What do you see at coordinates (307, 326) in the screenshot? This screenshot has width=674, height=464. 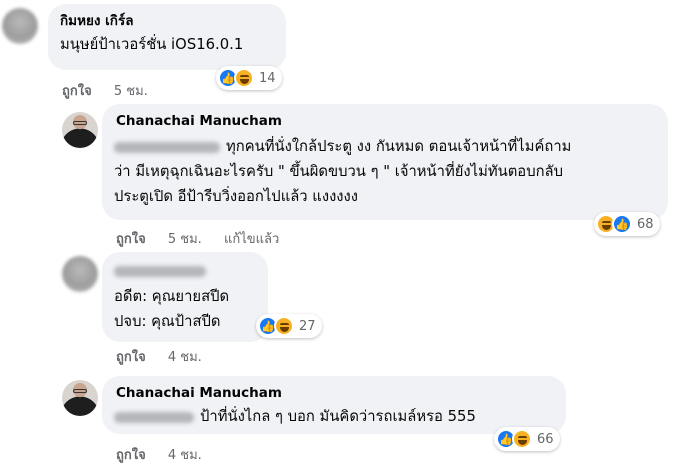 I see `reaction-count: 27` at bounding box center [307, 326].